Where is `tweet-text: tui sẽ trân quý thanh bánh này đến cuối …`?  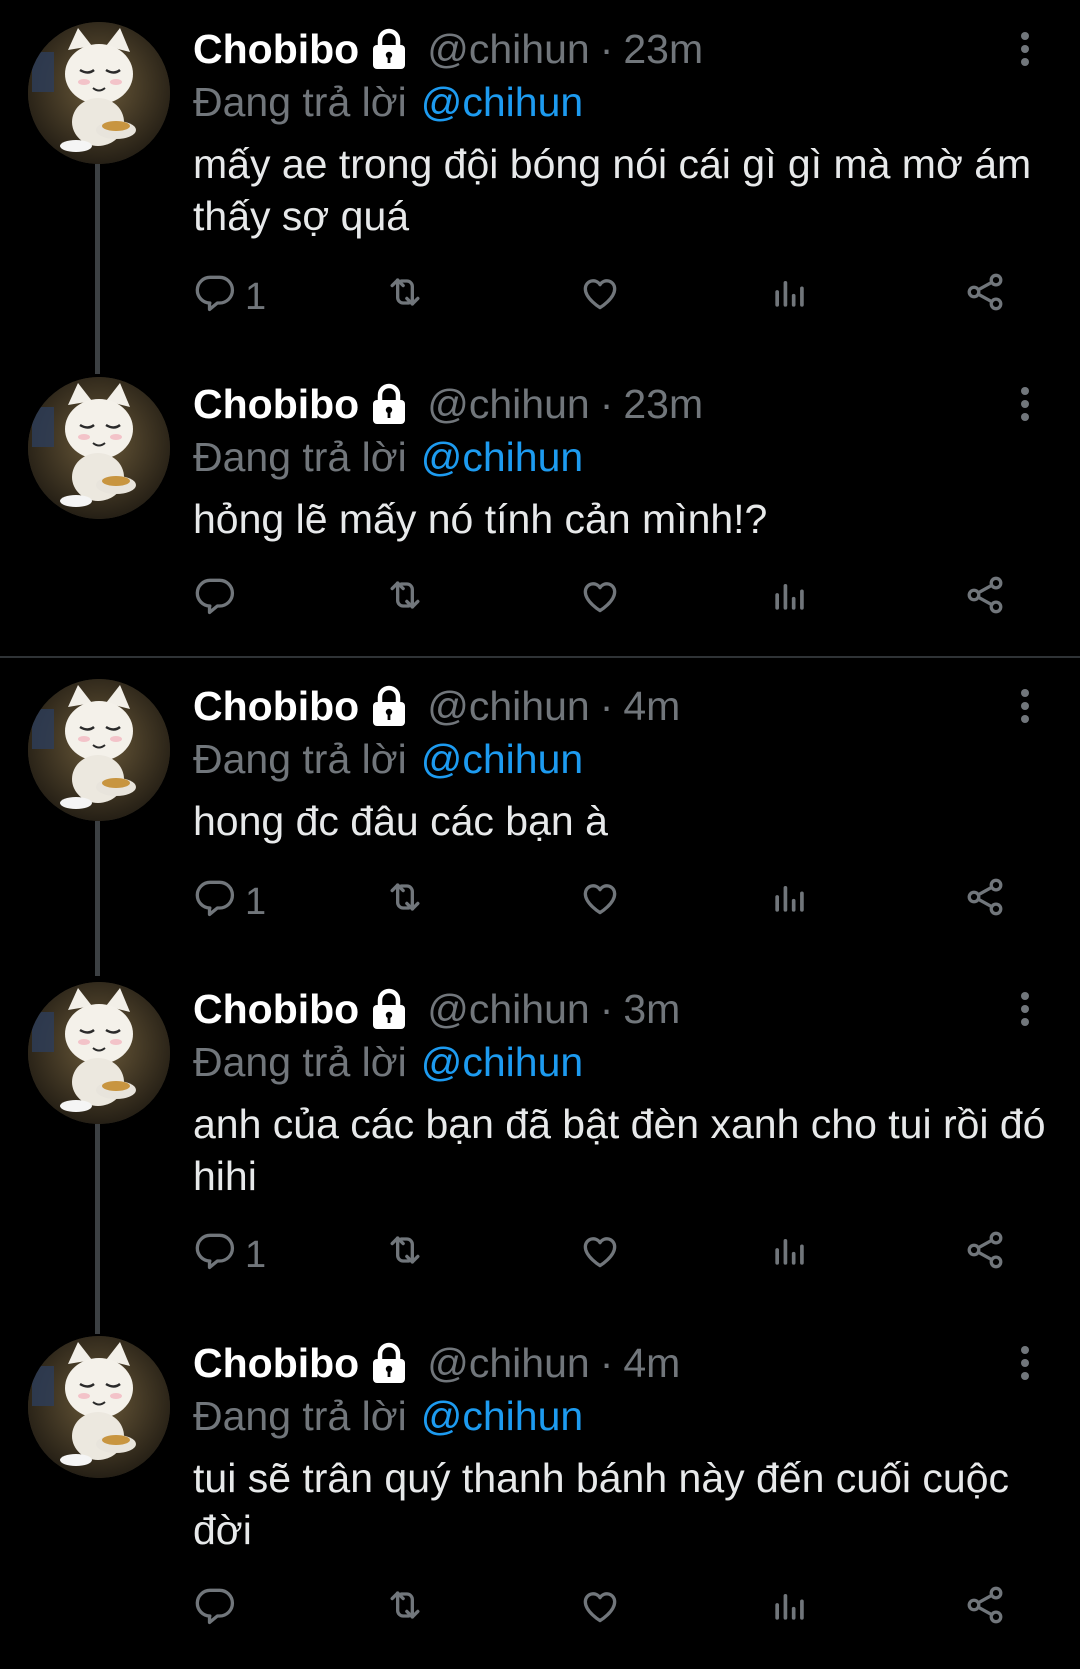 tweet-text: tui sẽ trân quý thanh bánh này đến cuối … is located at coordinates (601, 1504).